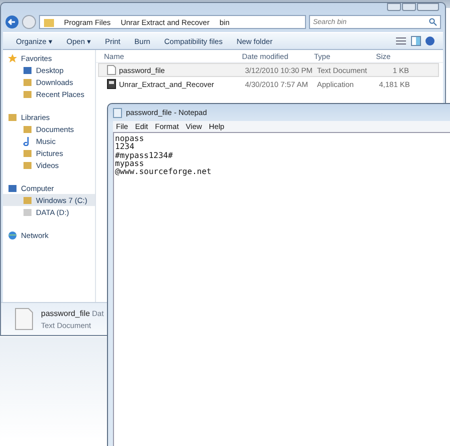 Image resolution: width=450 pixels, height=446 pixels. I want to click on text-line: mypass, so click(129, 164).